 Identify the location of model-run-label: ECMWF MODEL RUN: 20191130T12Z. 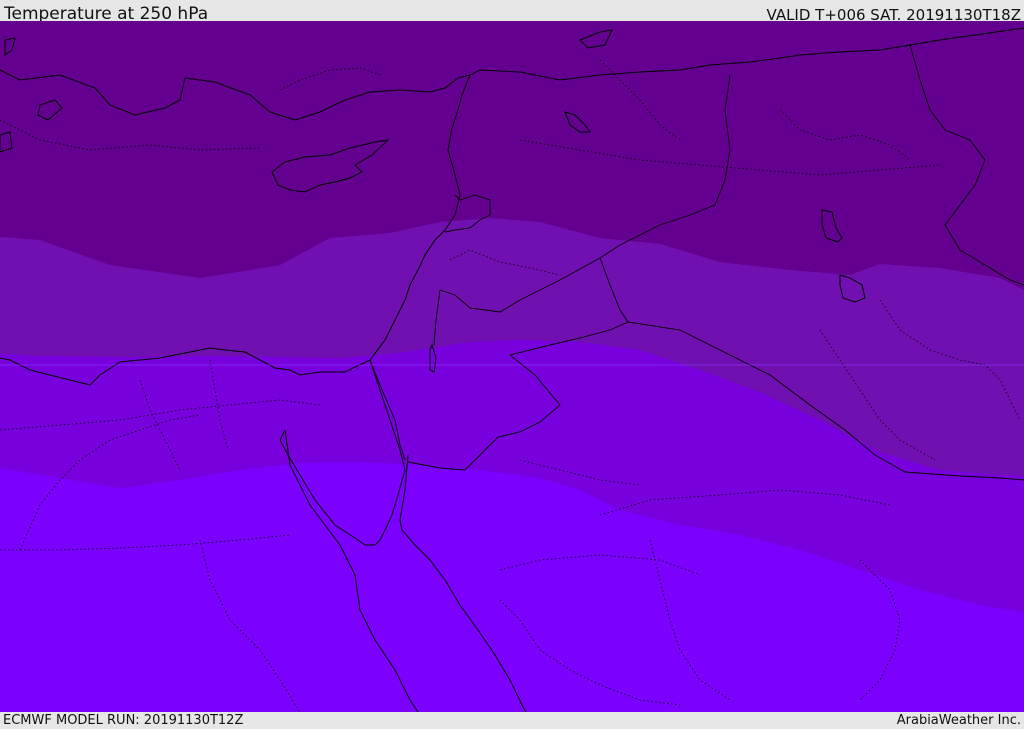
(123, 720).